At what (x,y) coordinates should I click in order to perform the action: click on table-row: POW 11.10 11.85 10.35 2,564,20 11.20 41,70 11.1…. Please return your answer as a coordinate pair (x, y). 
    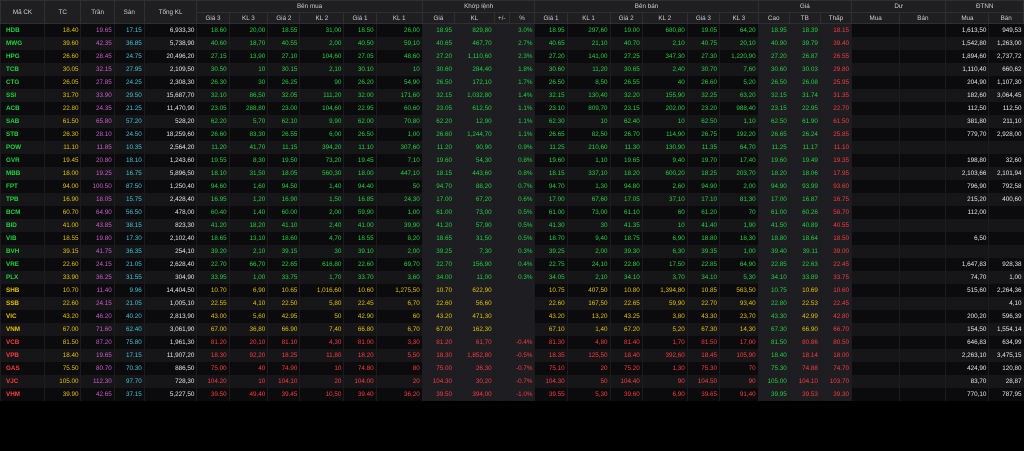
    Looking at the image, I should click on (512, 147).